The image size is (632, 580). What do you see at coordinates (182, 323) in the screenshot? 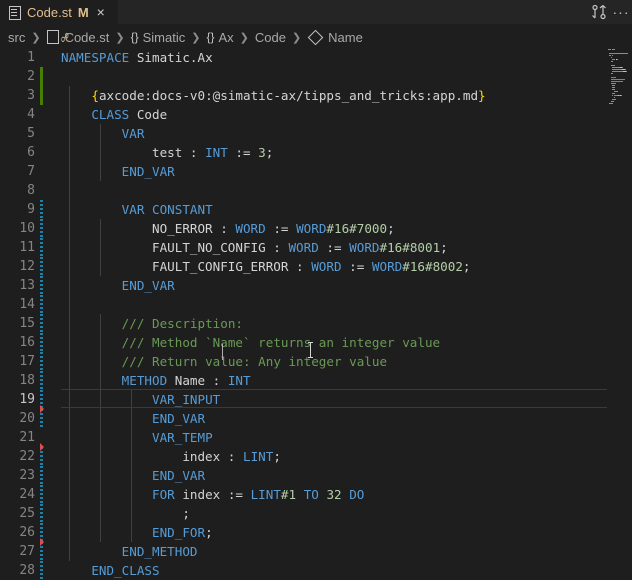
I see `code-token: /// Description:` at bounding box center [182, 323].